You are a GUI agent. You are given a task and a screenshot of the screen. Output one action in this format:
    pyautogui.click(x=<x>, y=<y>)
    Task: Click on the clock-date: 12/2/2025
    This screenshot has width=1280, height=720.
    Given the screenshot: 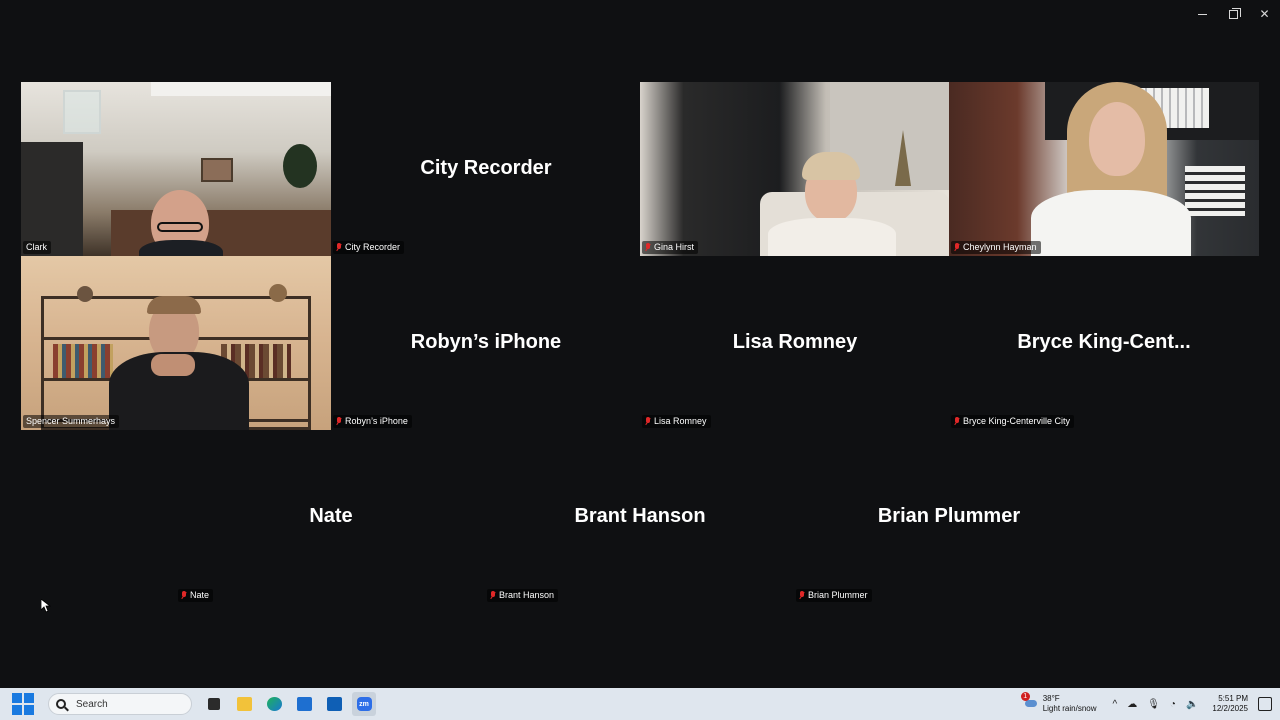 What is the action you would take?
    pyautogui.click(x=1230, y=708)
    